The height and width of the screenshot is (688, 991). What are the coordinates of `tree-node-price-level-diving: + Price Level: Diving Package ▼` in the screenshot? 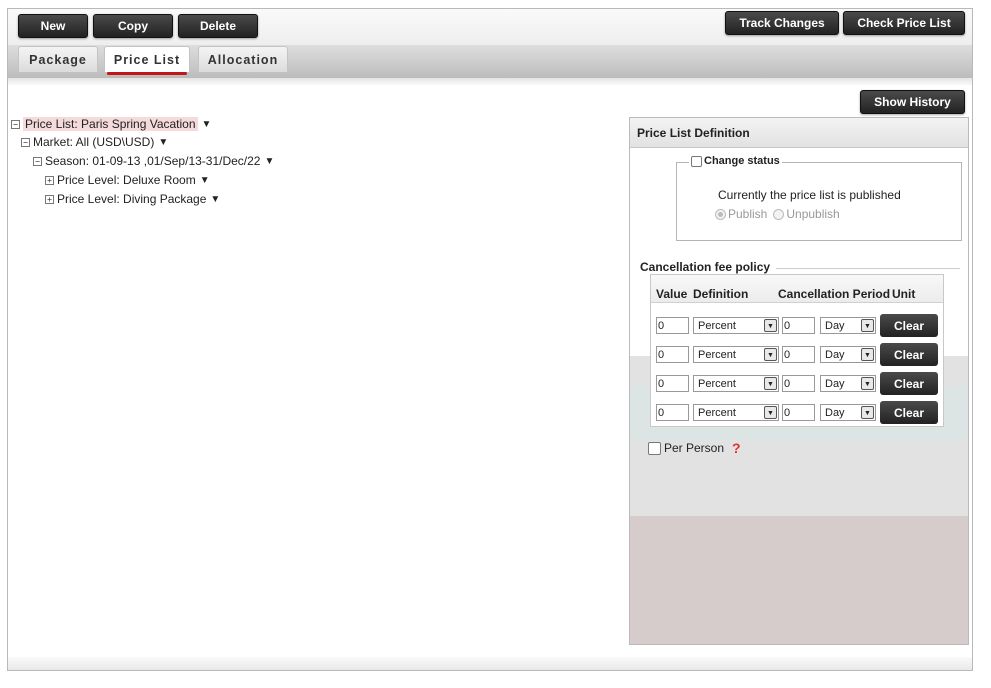 It's located at (132, 199).